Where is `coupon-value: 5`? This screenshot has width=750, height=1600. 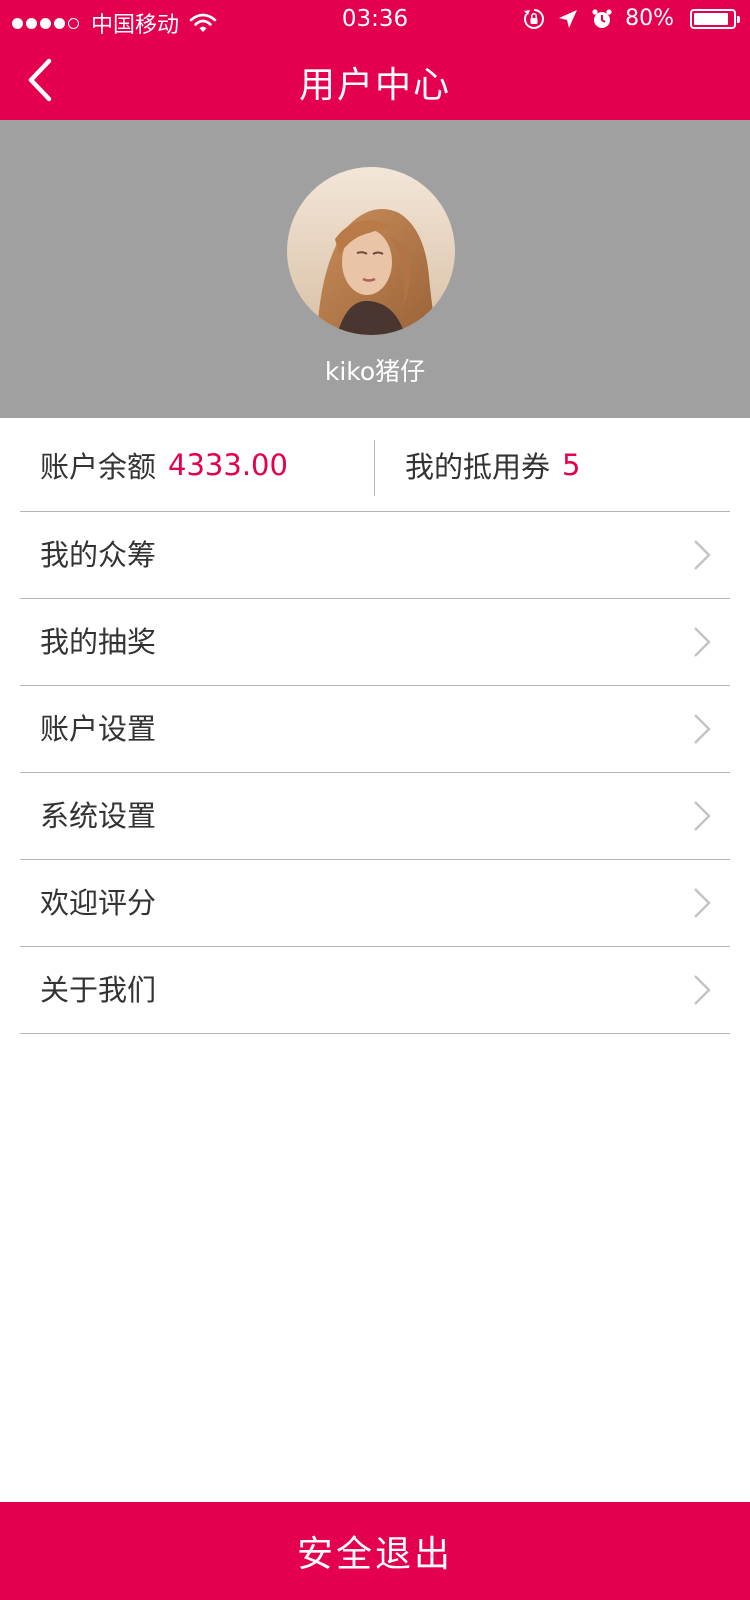
coupon-value: 5 is located at coordinates (571, 464).